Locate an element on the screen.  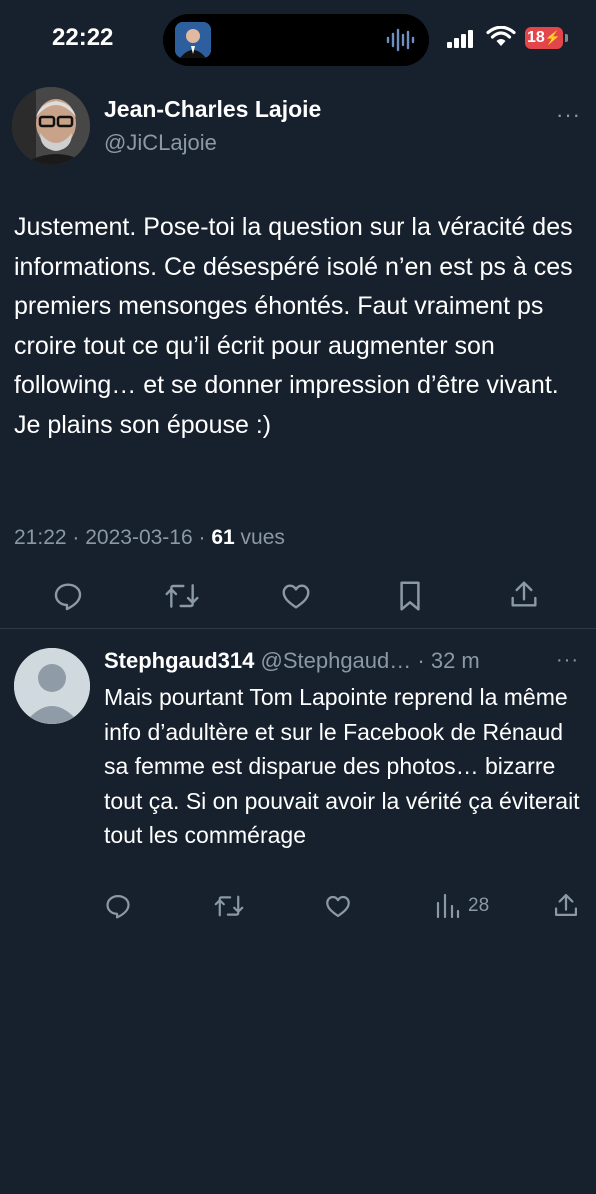
wifi-icon is located at coordinates (501, 36).